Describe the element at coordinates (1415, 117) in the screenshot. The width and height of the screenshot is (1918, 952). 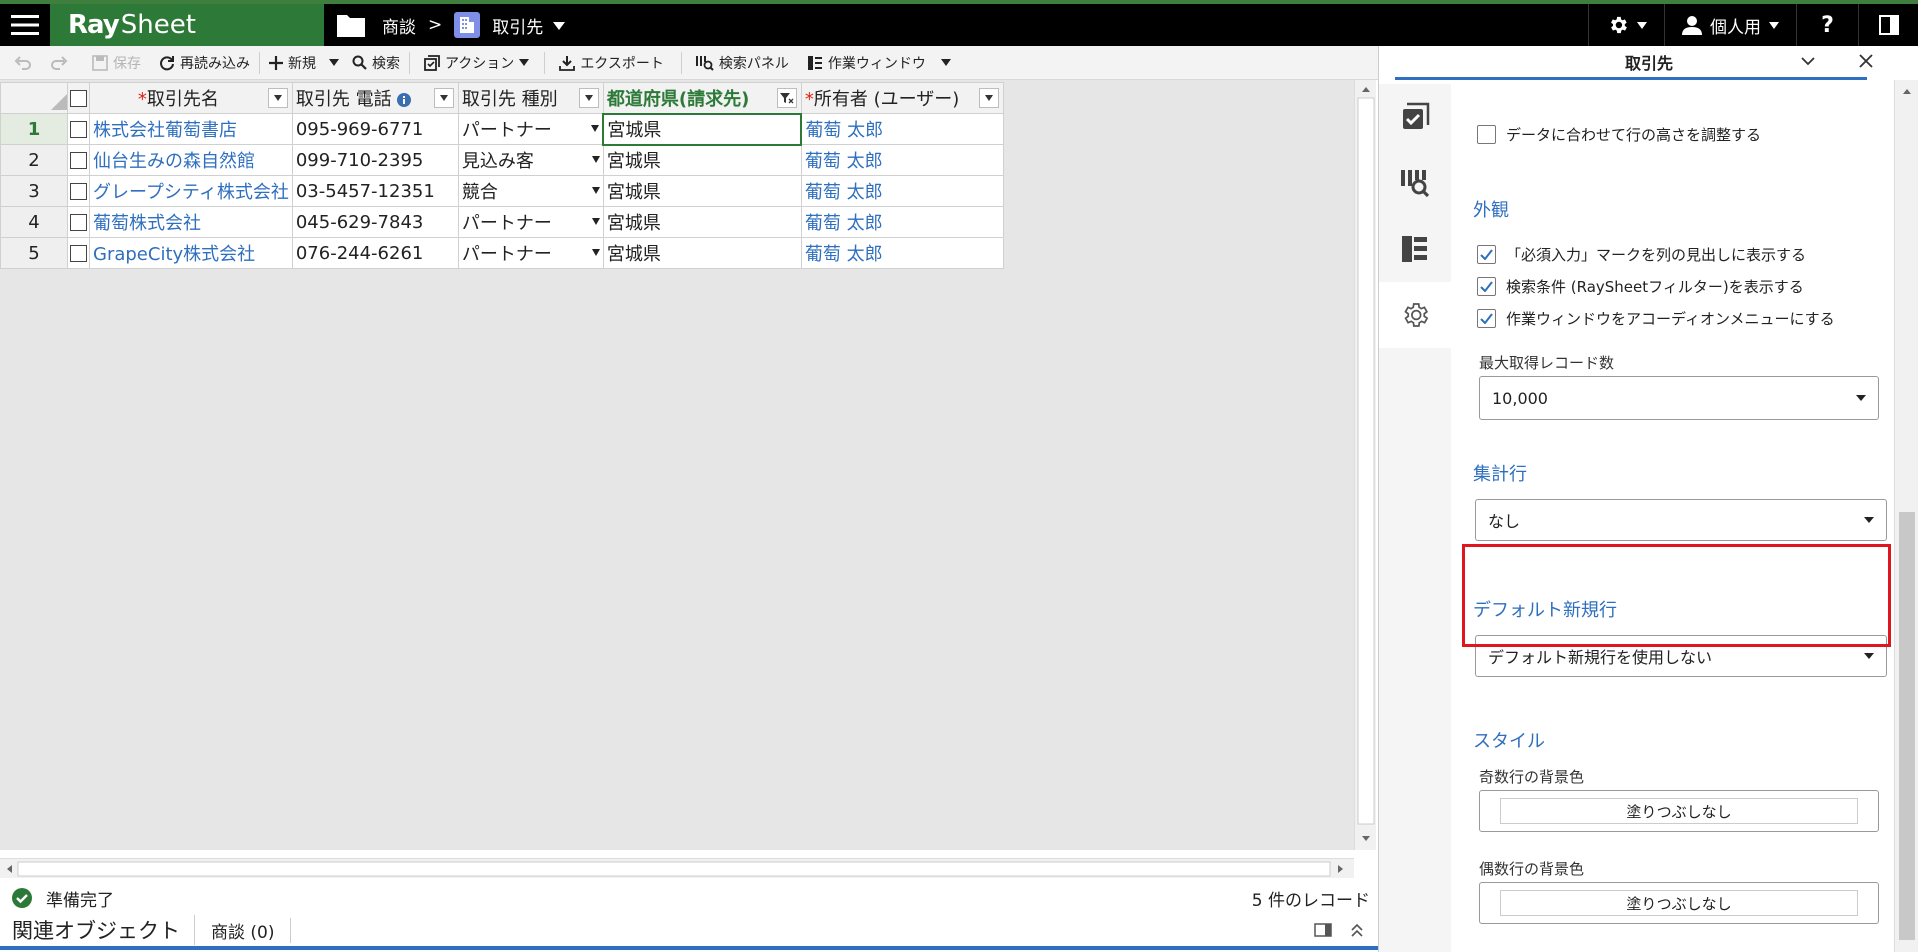
I see `tab-actions` at that location.